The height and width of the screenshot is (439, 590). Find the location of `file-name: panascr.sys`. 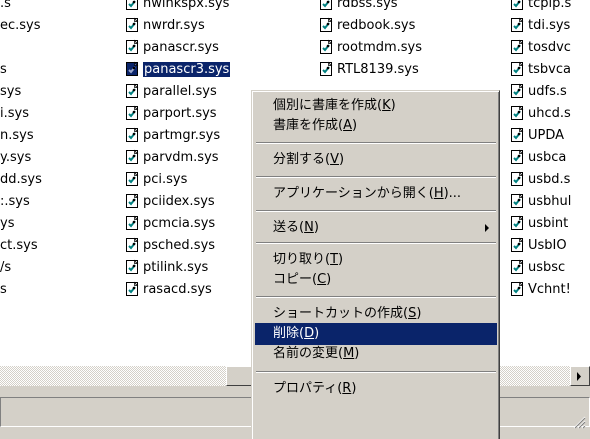

file-name: panascr.sys is located at coordinates (181, 47).